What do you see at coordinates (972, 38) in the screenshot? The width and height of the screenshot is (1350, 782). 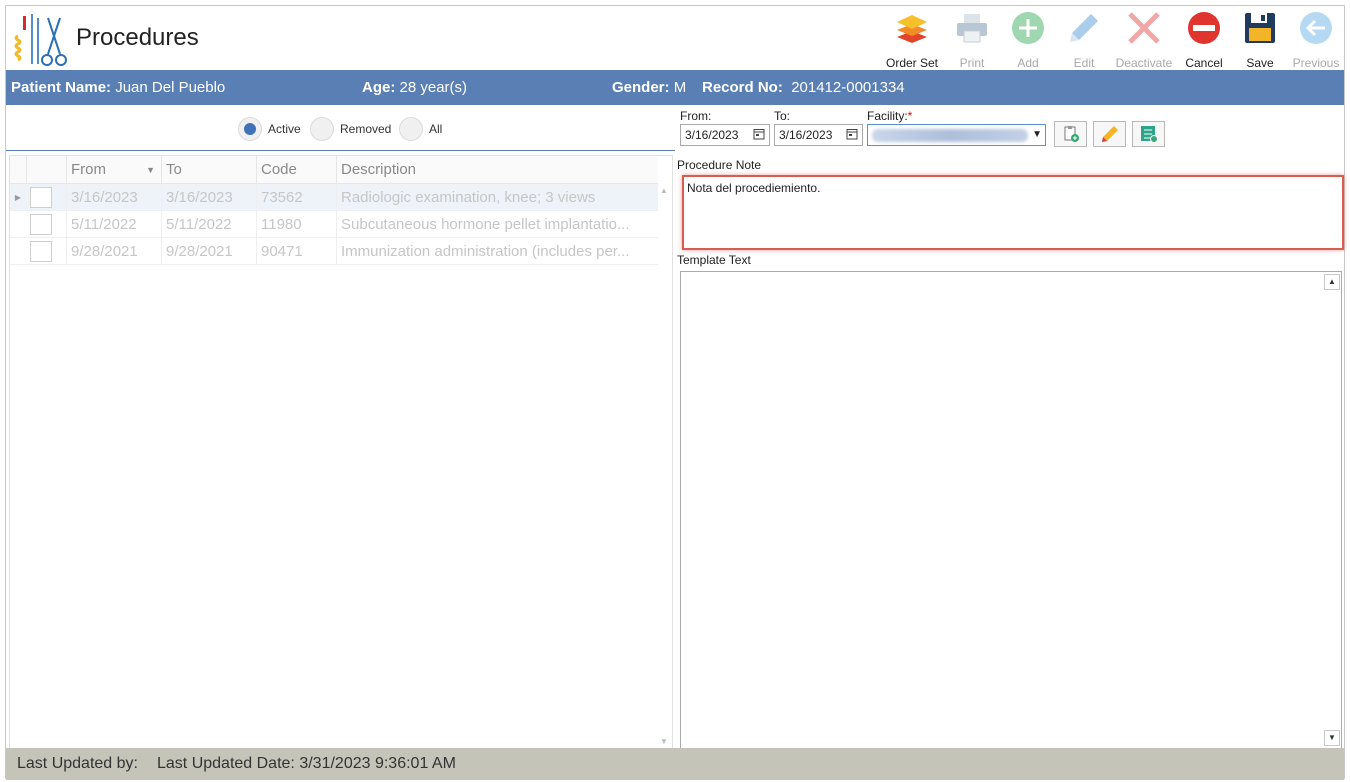 I see `print-button: Print` at bounding box center [972, 38].